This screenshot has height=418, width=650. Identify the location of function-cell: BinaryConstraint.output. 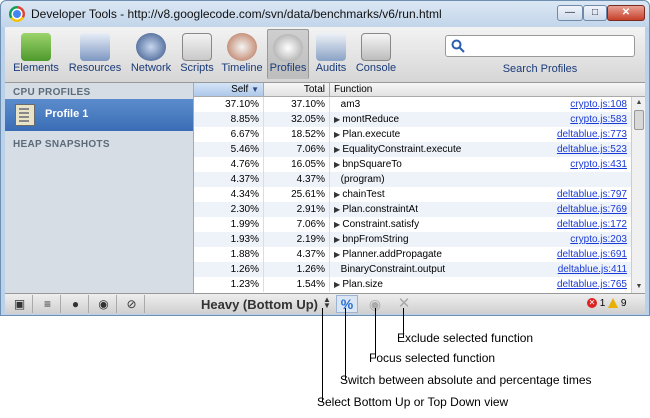
(435, 269).